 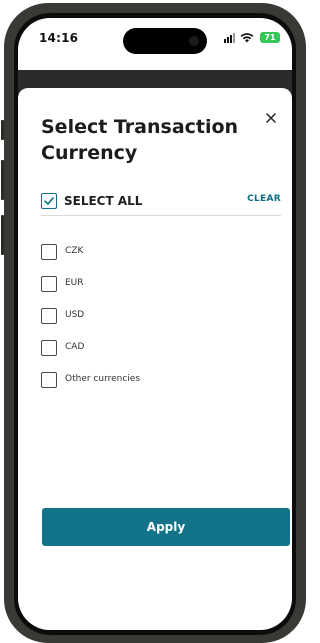 I want to click on cellular-signal-icon, so click(x=229, y=38).